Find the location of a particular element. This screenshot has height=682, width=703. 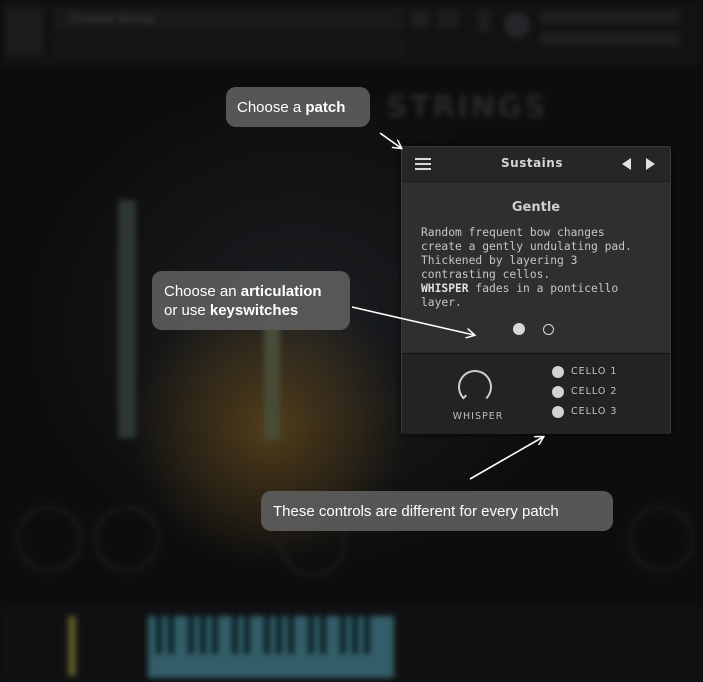

arrow-to-articulation is located at coordinates (412, 320).